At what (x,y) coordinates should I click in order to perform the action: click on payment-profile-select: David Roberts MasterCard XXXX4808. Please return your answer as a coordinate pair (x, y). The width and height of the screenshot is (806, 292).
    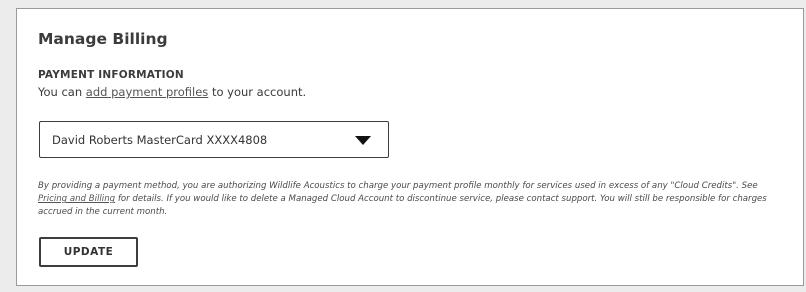
    Looking at the image, I should click on (214, 139).